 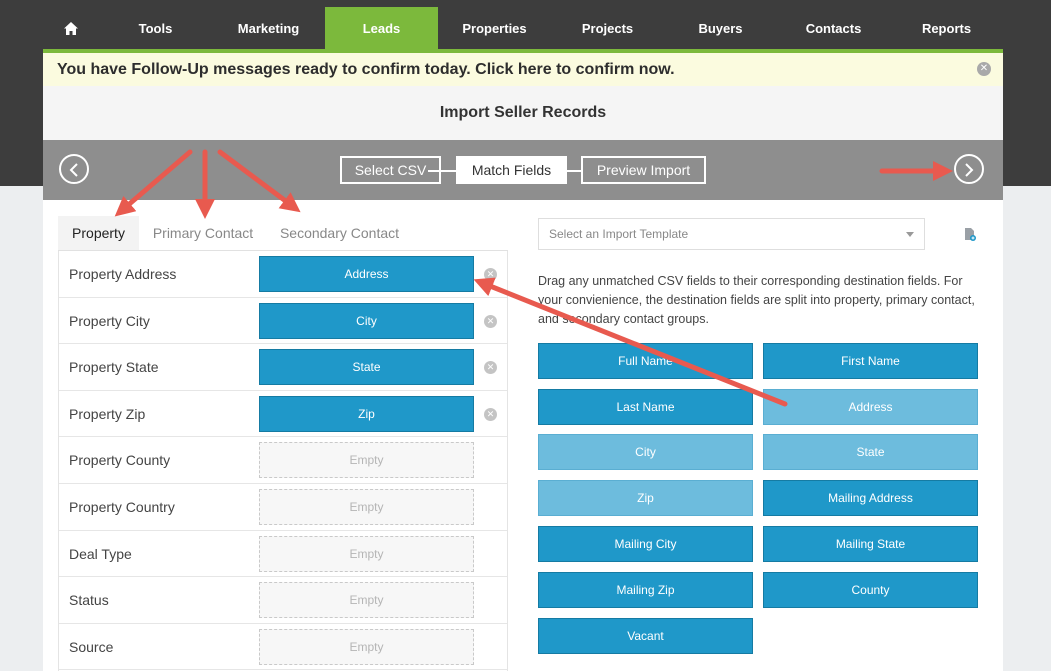 I want to click on nav-leads: Leads, so click(x=381, y=28).